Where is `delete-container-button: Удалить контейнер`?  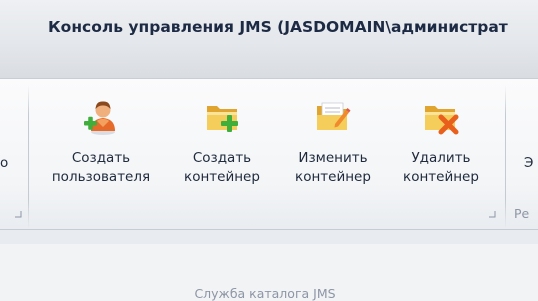
delete-container-button: Удалить контейнер is located at coordinates (441, 141).